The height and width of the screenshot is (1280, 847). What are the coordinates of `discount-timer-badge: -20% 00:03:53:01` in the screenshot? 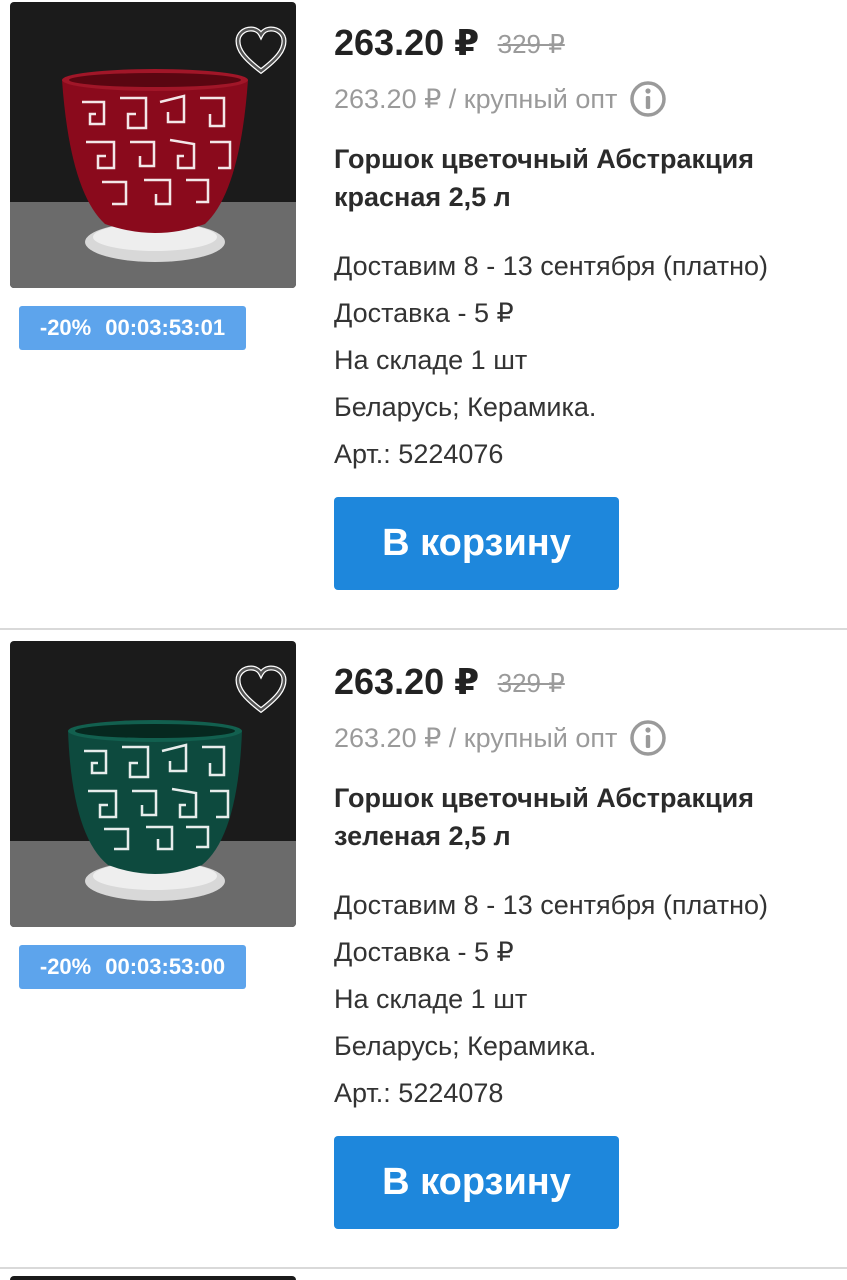 It's located at (132, 328).